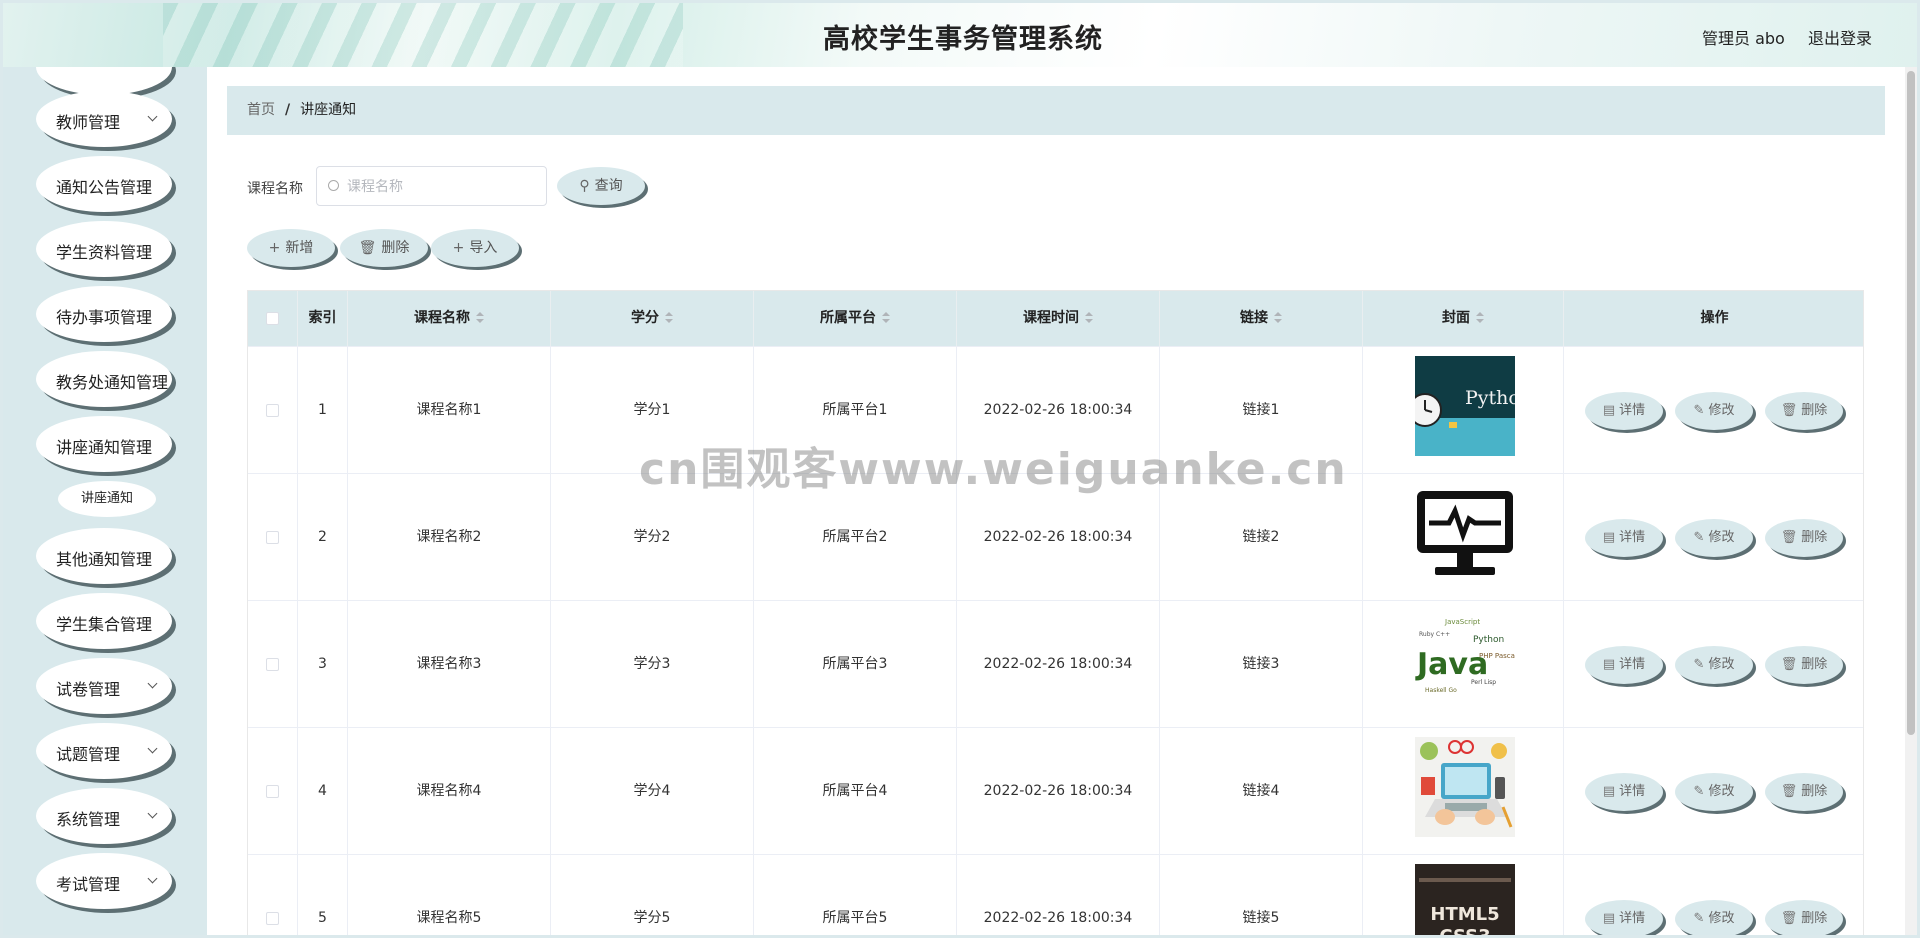  What do you see at coordinates (449, 895) in the screenshot?
I see `cell-course-name: 课程名称5` at bounding box center [449, 895].